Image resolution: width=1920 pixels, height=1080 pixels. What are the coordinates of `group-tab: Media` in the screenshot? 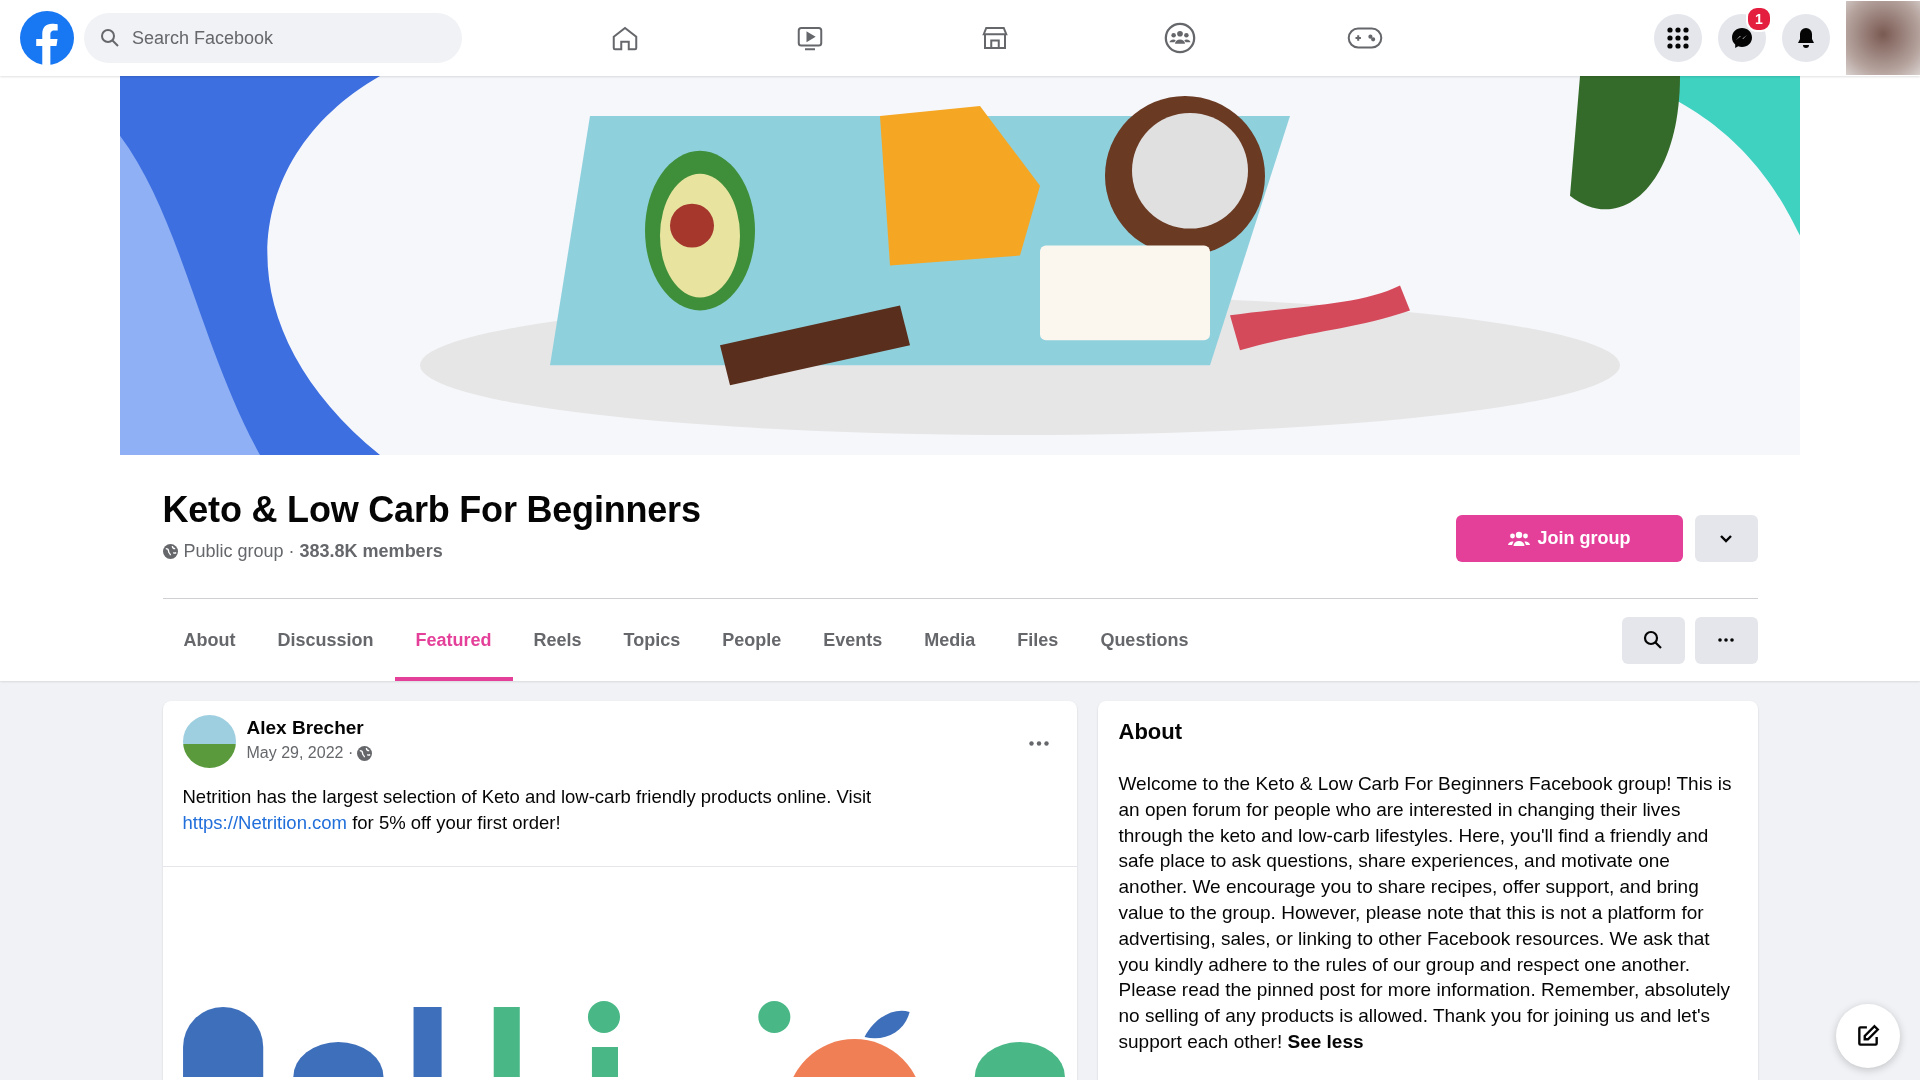 It's located at (950, 640).